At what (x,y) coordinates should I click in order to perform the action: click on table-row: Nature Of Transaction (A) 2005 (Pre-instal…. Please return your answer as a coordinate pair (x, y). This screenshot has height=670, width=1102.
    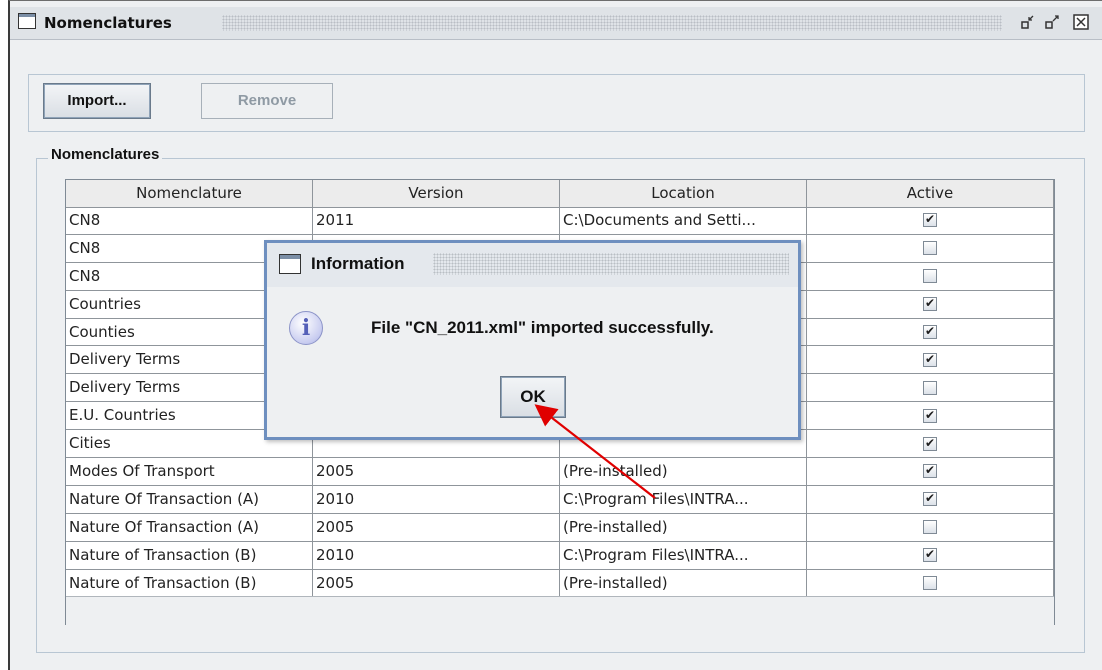
    Looking at the image, I should click on (560, 527).